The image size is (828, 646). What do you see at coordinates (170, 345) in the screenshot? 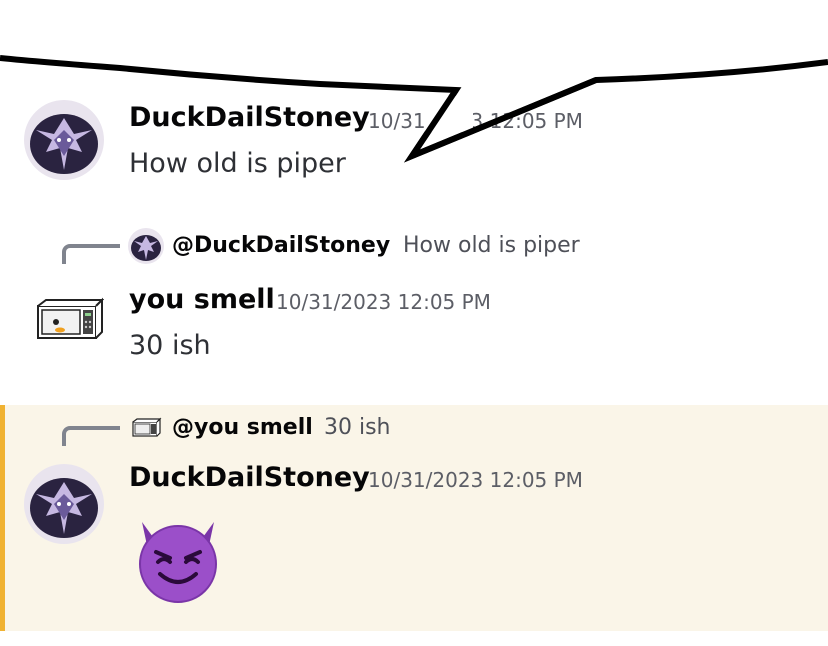
I see `message-content: 30 ish` at bounding box center [170, 345].